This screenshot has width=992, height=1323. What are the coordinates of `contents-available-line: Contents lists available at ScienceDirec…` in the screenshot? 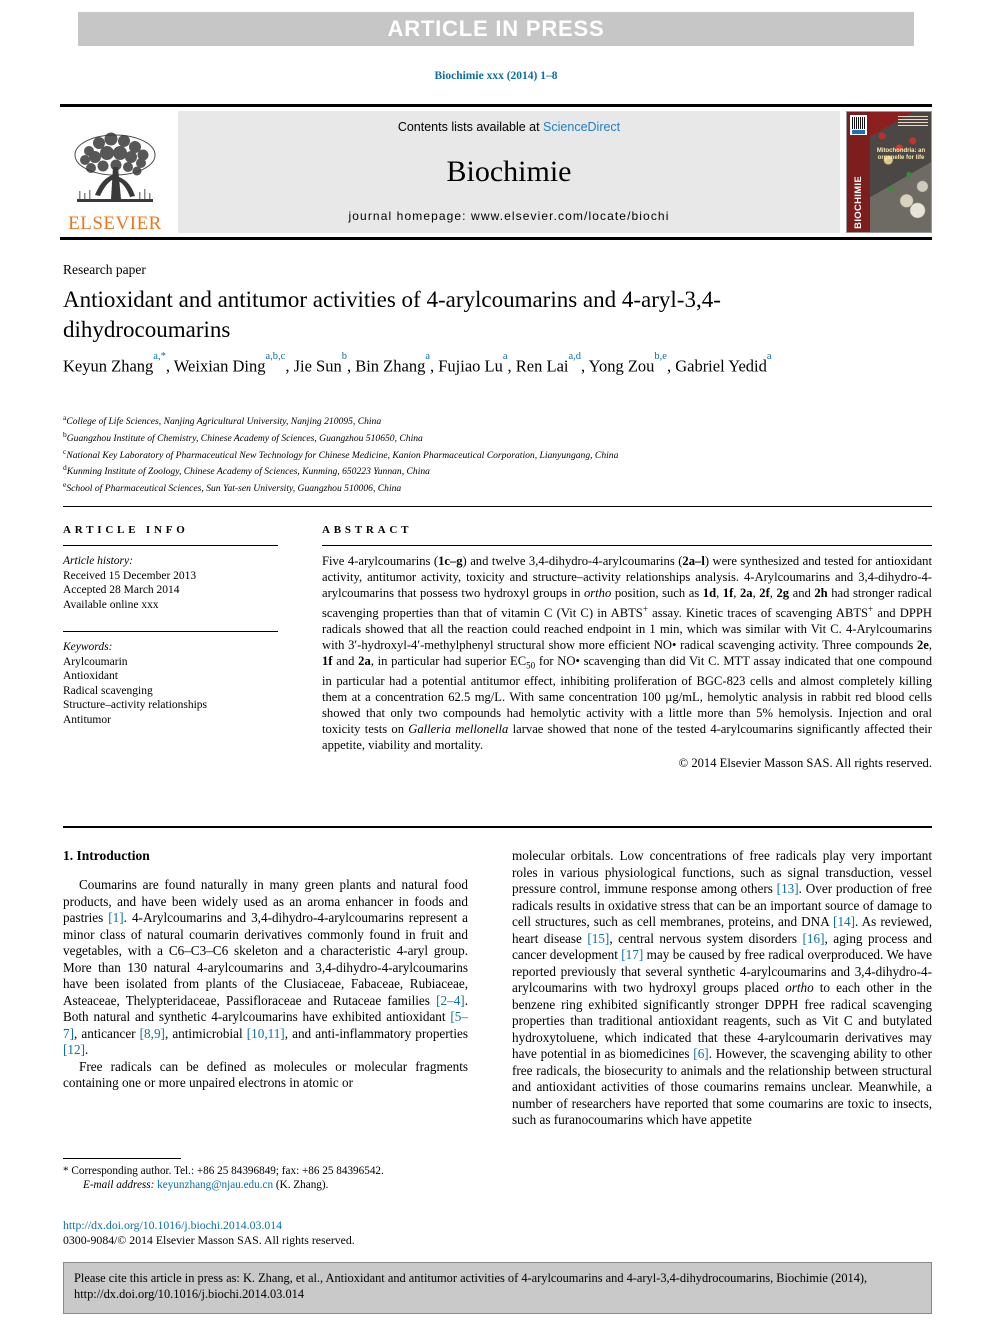 It's located at (509, 127).